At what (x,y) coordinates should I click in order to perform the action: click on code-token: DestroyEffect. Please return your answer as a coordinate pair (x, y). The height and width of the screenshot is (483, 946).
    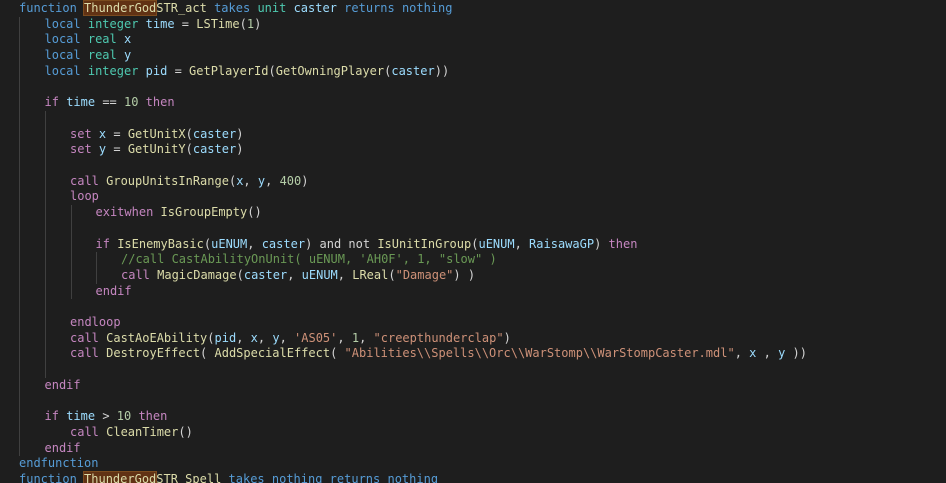
    Looking at the image, I should click on (153, 353).